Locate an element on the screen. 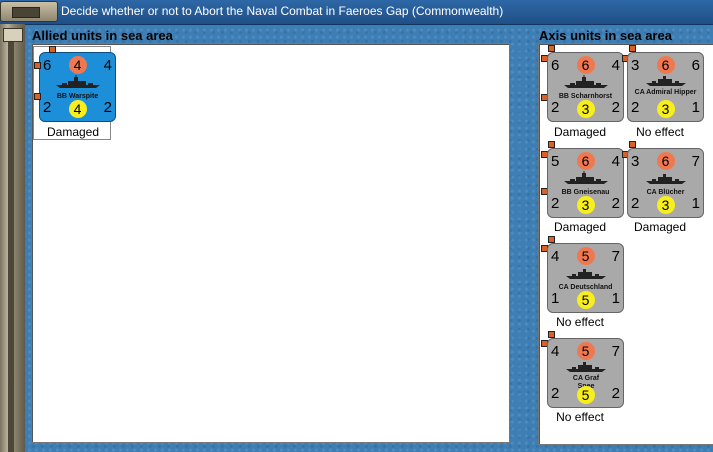  unit-counter-scharnhorst: 6 4 6 BB Scharnhorst 2 3 2 is located at coordinates (585, 87).